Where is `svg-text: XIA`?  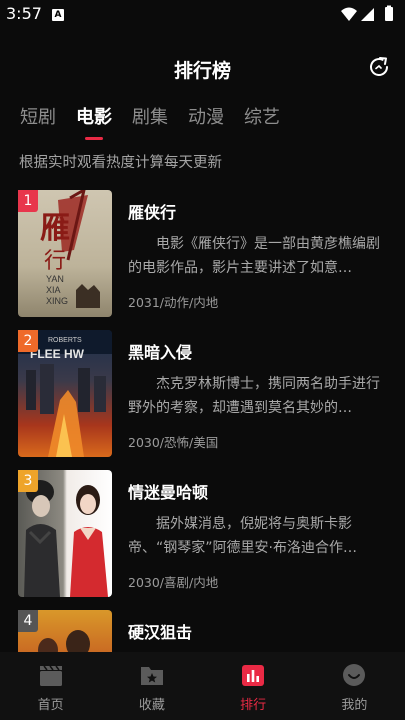 svg-text: XIA is located at coordinates (53, 290).